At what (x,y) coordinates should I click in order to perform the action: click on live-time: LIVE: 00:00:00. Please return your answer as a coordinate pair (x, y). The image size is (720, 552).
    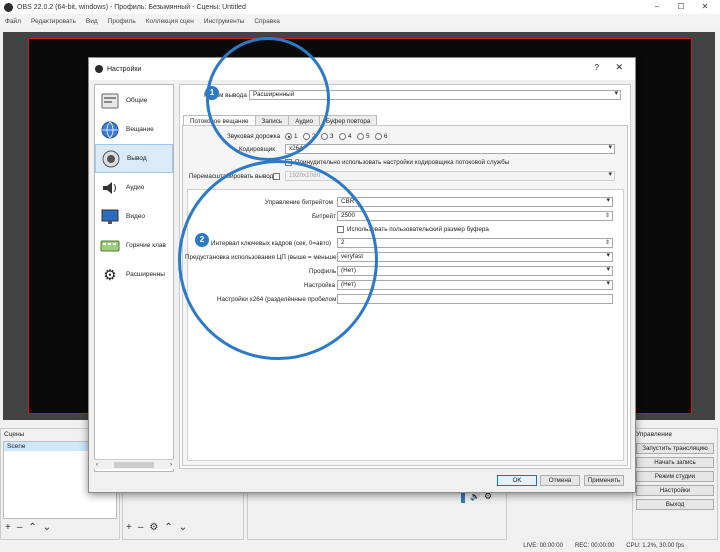
    Looking at the image, I should click on (543, 546).